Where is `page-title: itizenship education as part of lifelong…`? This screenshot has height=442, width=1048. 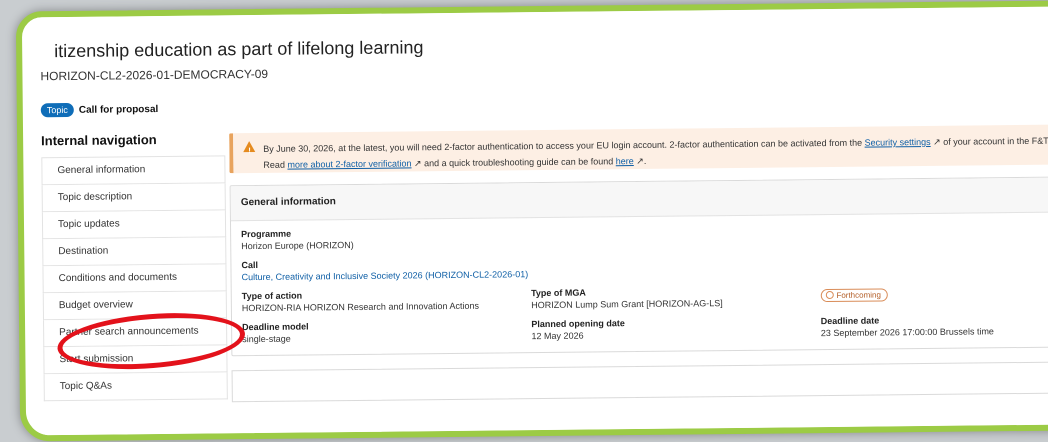
page-title: itizenship education as part of lifelong… is located at coordinates (239, 49).